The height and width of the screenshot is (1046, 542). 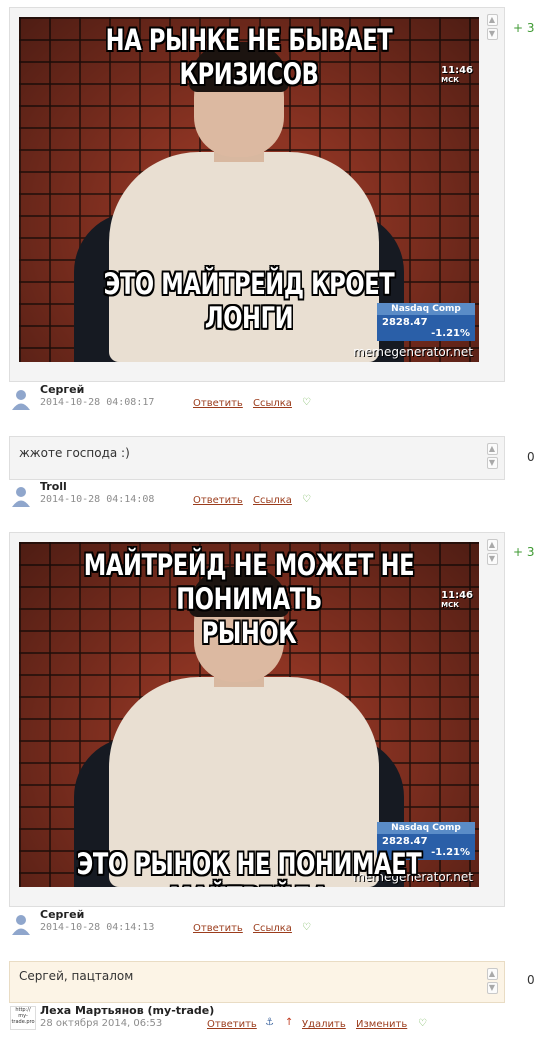 What do you see at coordinates (413, 352) in the screenshot?
I see `watermark: memegenerator.net` at bounding box center [413, 352].